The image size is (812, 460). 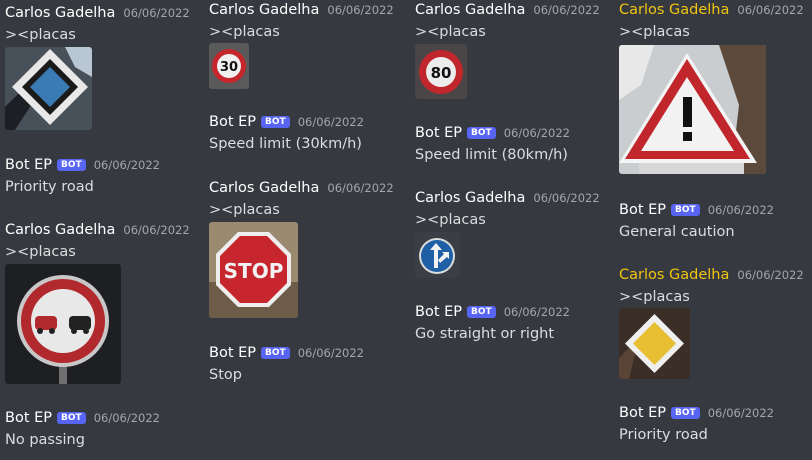 I want to click on message-text: No passing, so click(x=45, y=440).